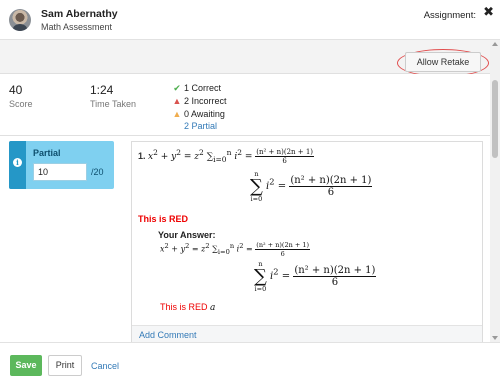 The width and height of the screenshot is (500, 386). What do you see at coordinates (21, 104) in the screenshot?
I see `score-label: Score` at bounding box center [21, 104].